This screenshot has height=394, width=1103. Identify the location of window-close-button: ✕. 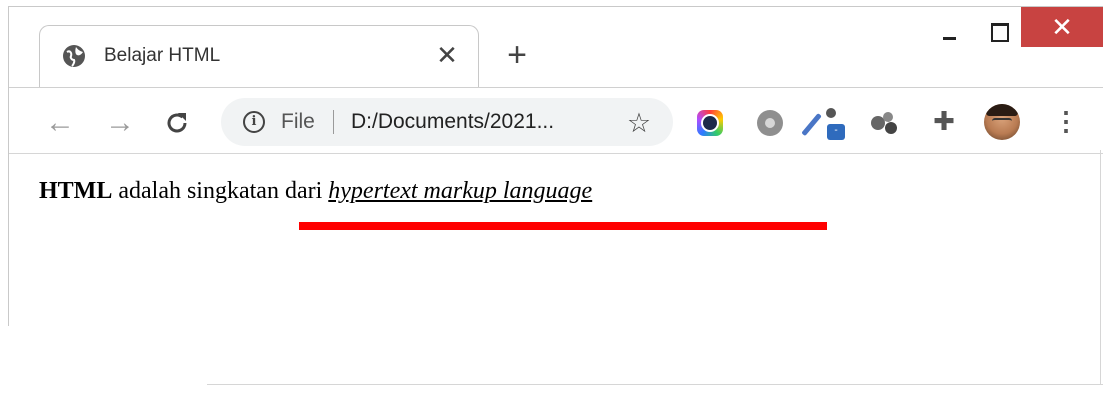
(1062, 27).